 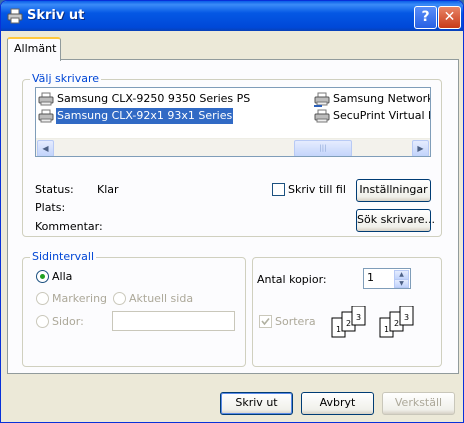 What do you see at coordinates (65, 78) in the screenshot?
I see `printer-group-legend: Välj skrivare` at bounding box center [65, 78].